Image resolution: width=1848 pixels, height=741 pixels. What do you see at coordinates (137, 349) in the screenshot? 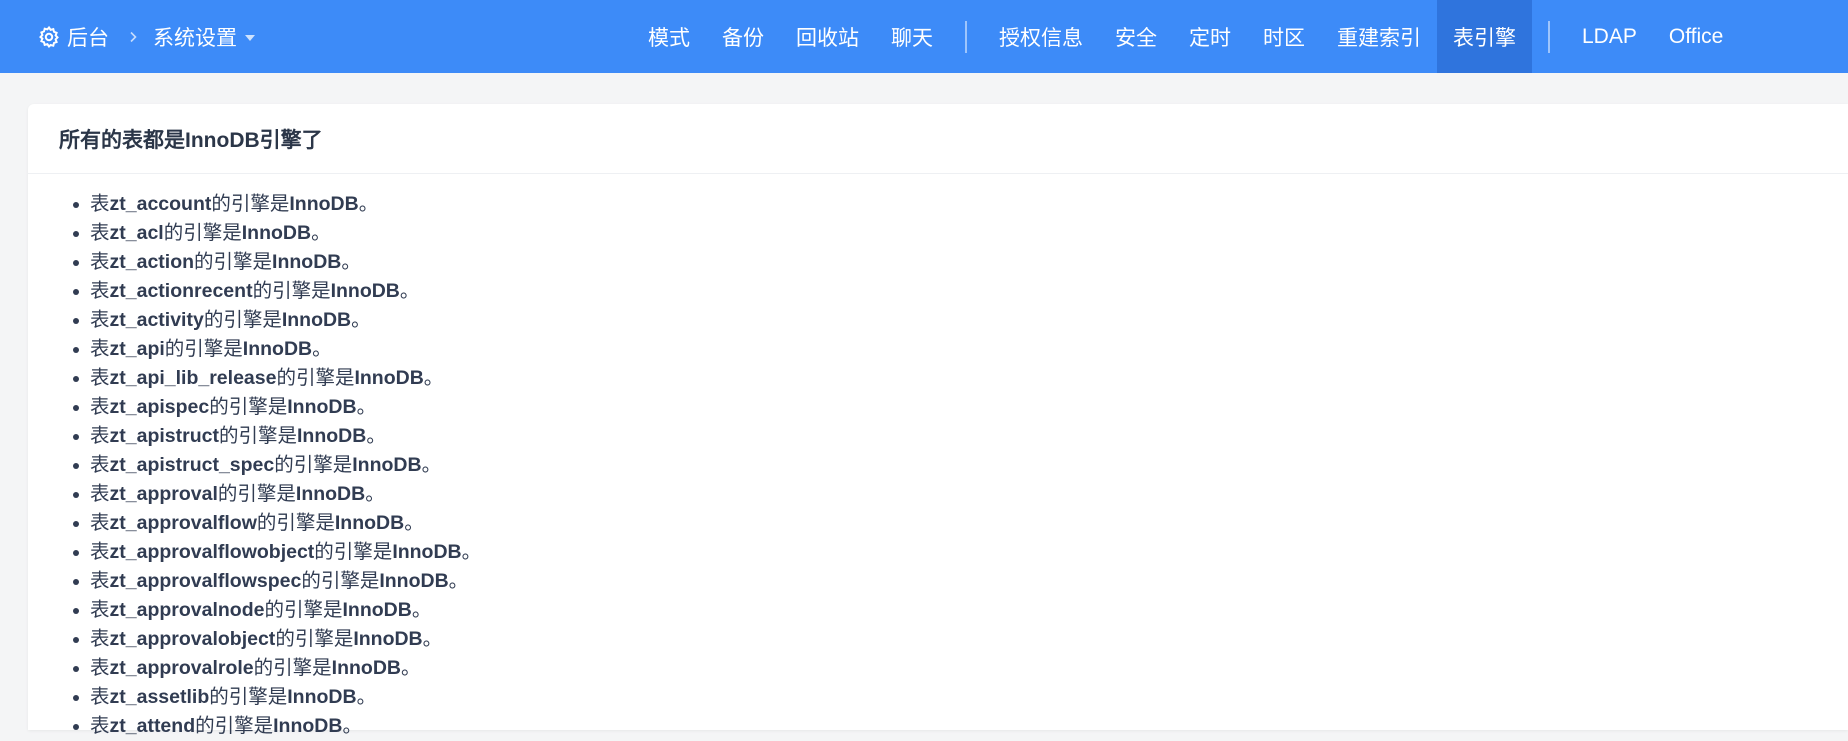
I see `table-name: zt_api` at bounding box center [137, 349].